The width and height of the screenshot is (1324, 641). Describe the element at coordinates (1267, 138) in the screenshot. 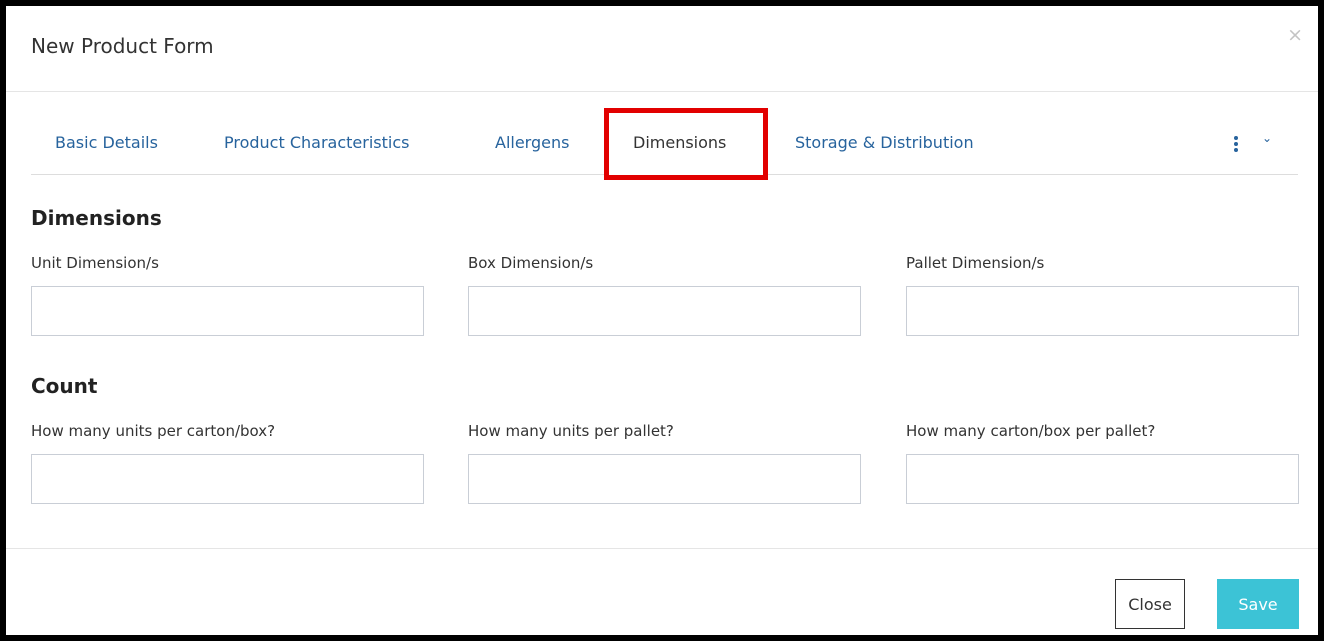

I see `chevron-down-icon: ⌄` at that location.